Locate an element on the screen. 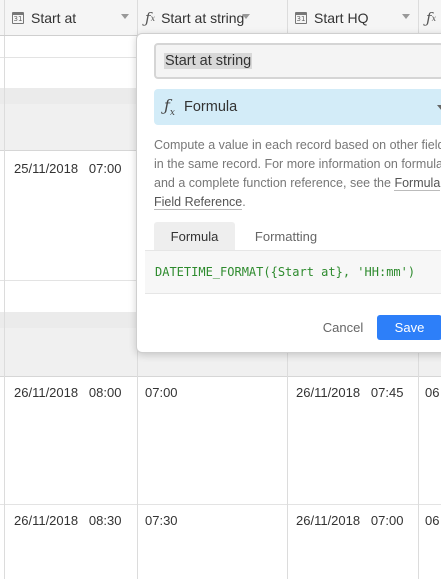 The width and height of the screenshot is (441, 579). description-text: . is located at coordinates (244, 202).